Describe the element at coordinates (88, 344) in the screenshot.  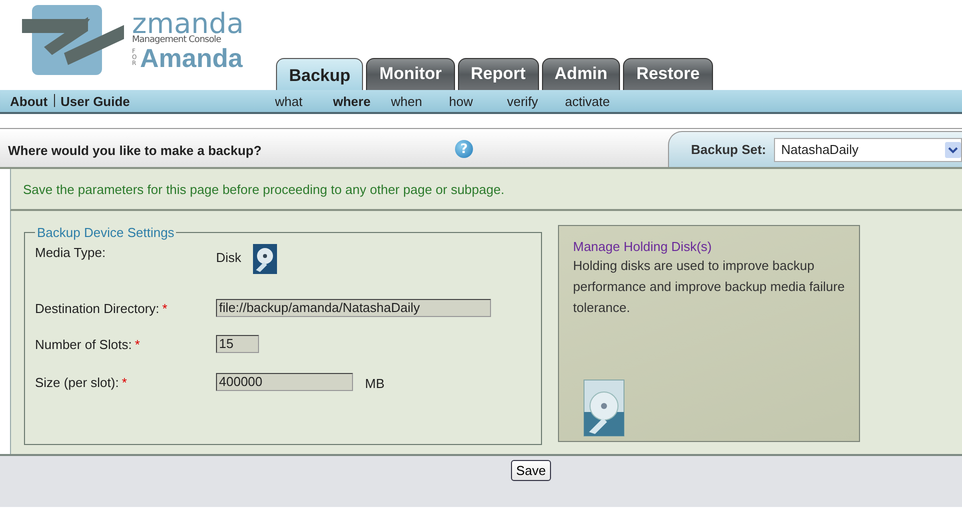
I see `field-label: Number of Slots: *` at that location.